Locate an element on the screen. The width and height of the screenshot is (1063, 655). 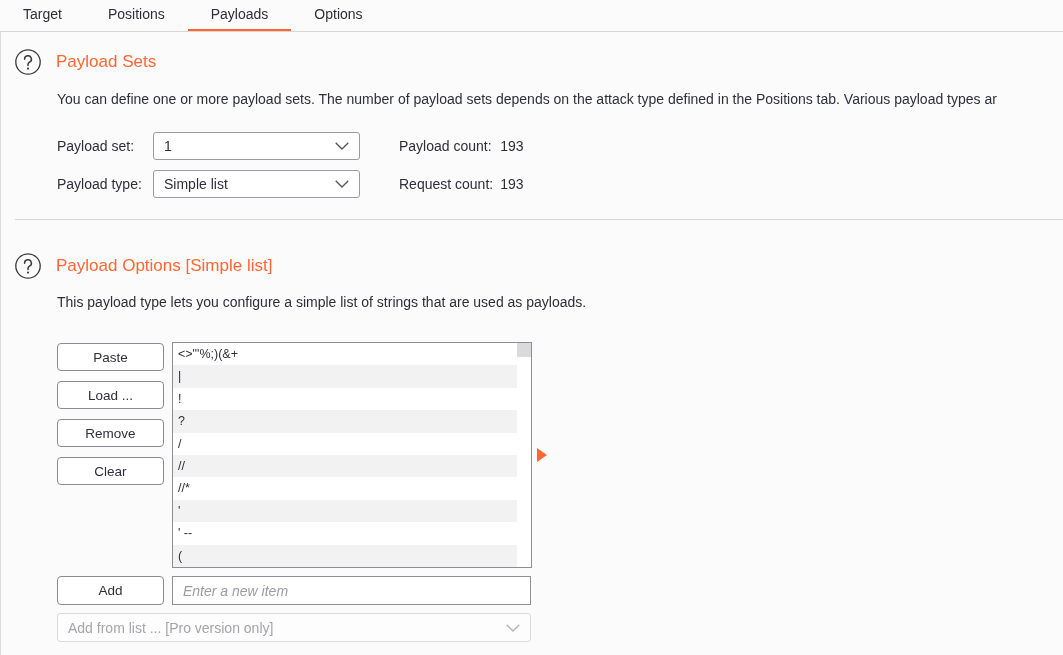
list-item: | is located at coordinates (345, 376).